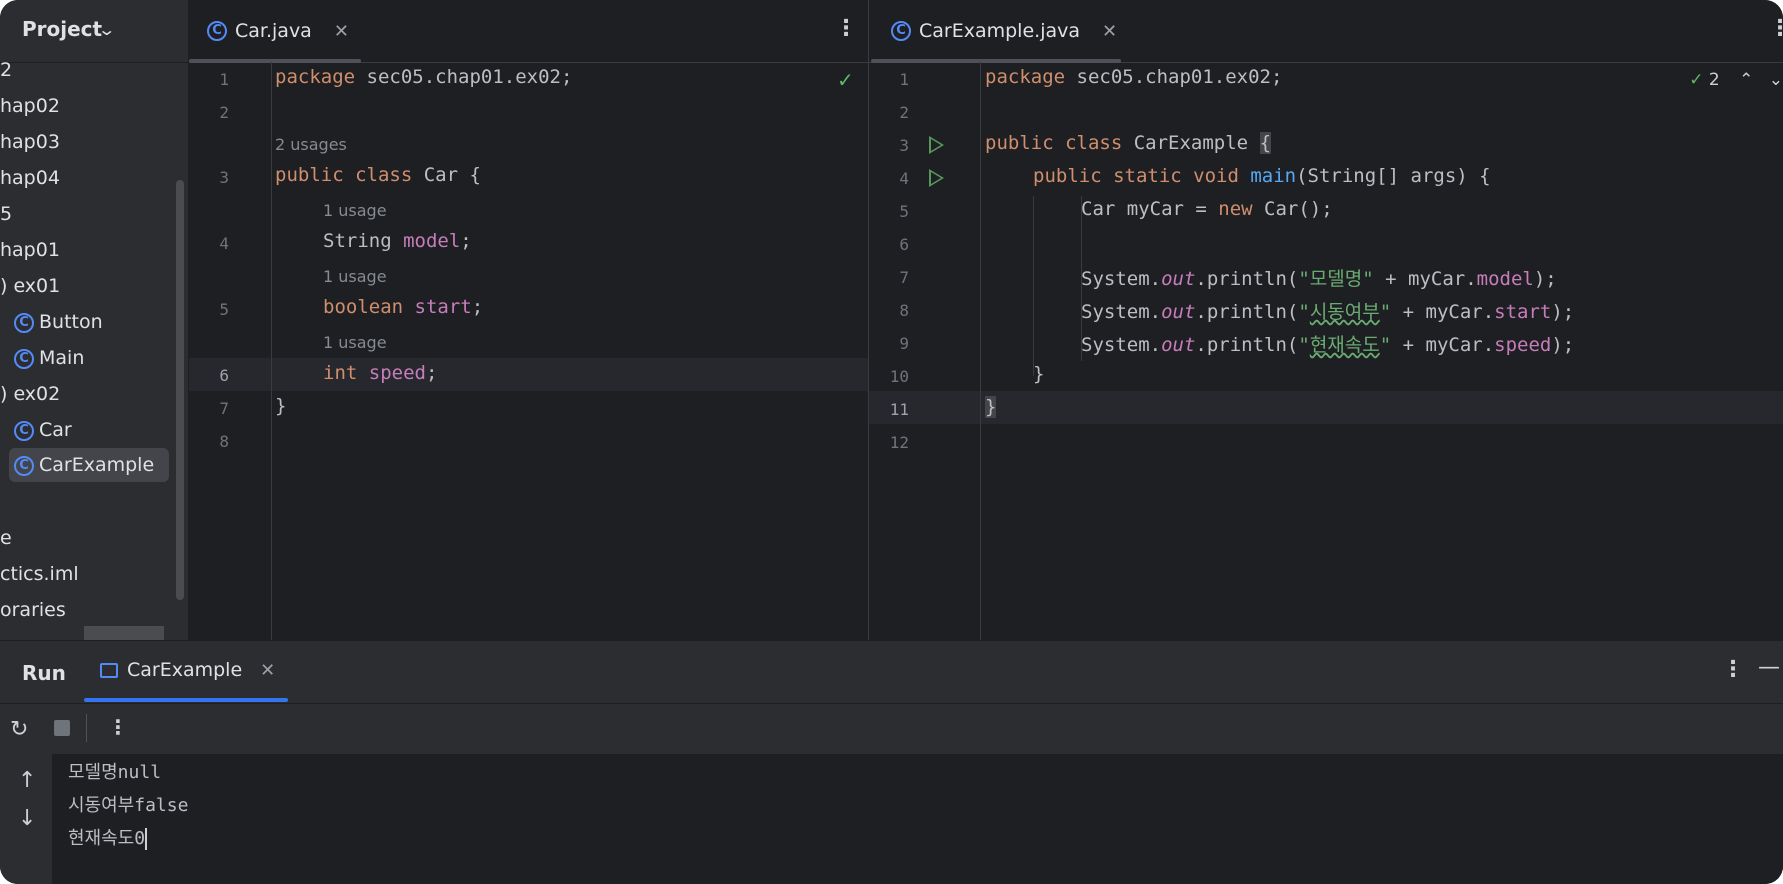 The height and width of the screenshot is (884, 1783). What do you see at coordinates (62, 29) in the screenshot?
I see `sidebar-title: Project` at bounding box center [62, 29].